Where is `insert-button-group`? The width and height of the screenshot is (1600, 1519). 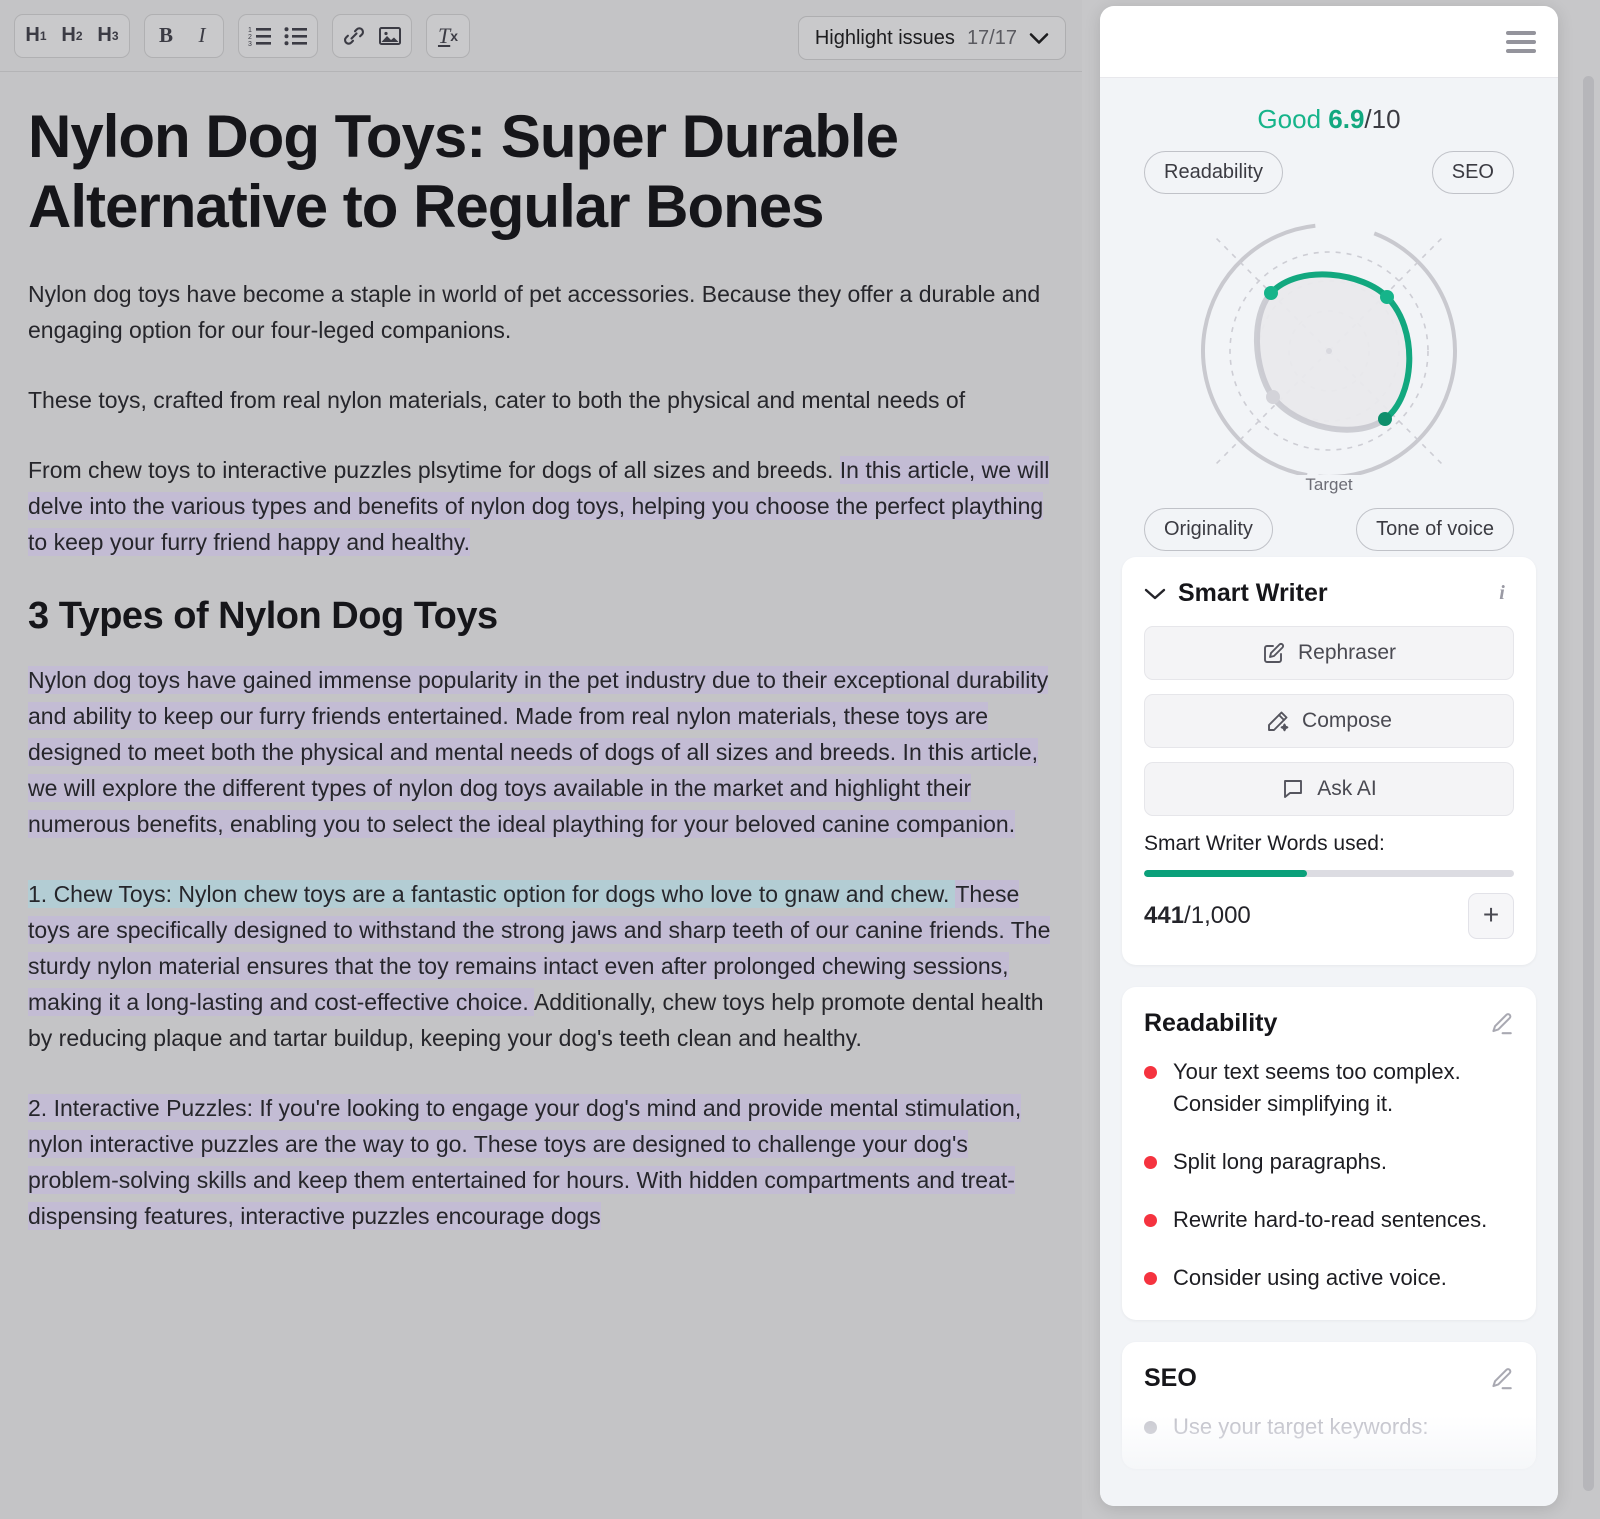 insert-button-group is located at coordinates (372, 35).